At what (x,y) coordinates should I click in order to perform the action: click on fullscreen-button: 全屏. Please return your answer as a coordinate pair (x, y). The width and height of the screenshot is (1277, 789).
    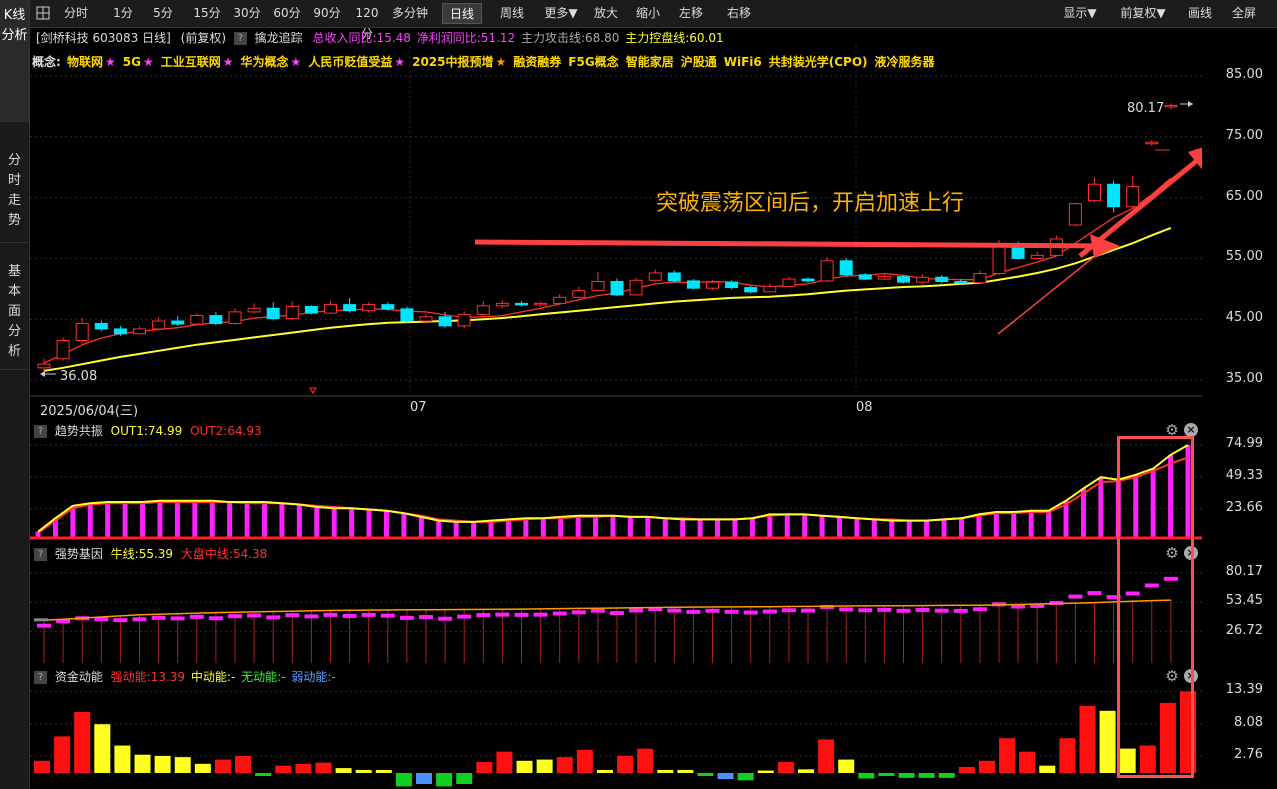
    Looking at the image, I should click on (1244, 13).